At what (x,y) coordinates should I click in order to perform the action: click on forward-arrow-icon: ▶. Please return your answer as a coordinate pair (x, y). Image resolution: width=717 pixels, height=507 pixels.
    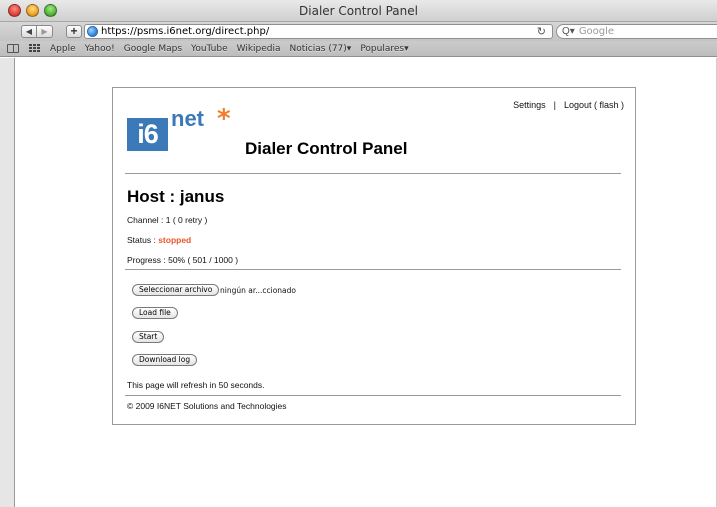
    Looking at the image, I should click on (44, 31).